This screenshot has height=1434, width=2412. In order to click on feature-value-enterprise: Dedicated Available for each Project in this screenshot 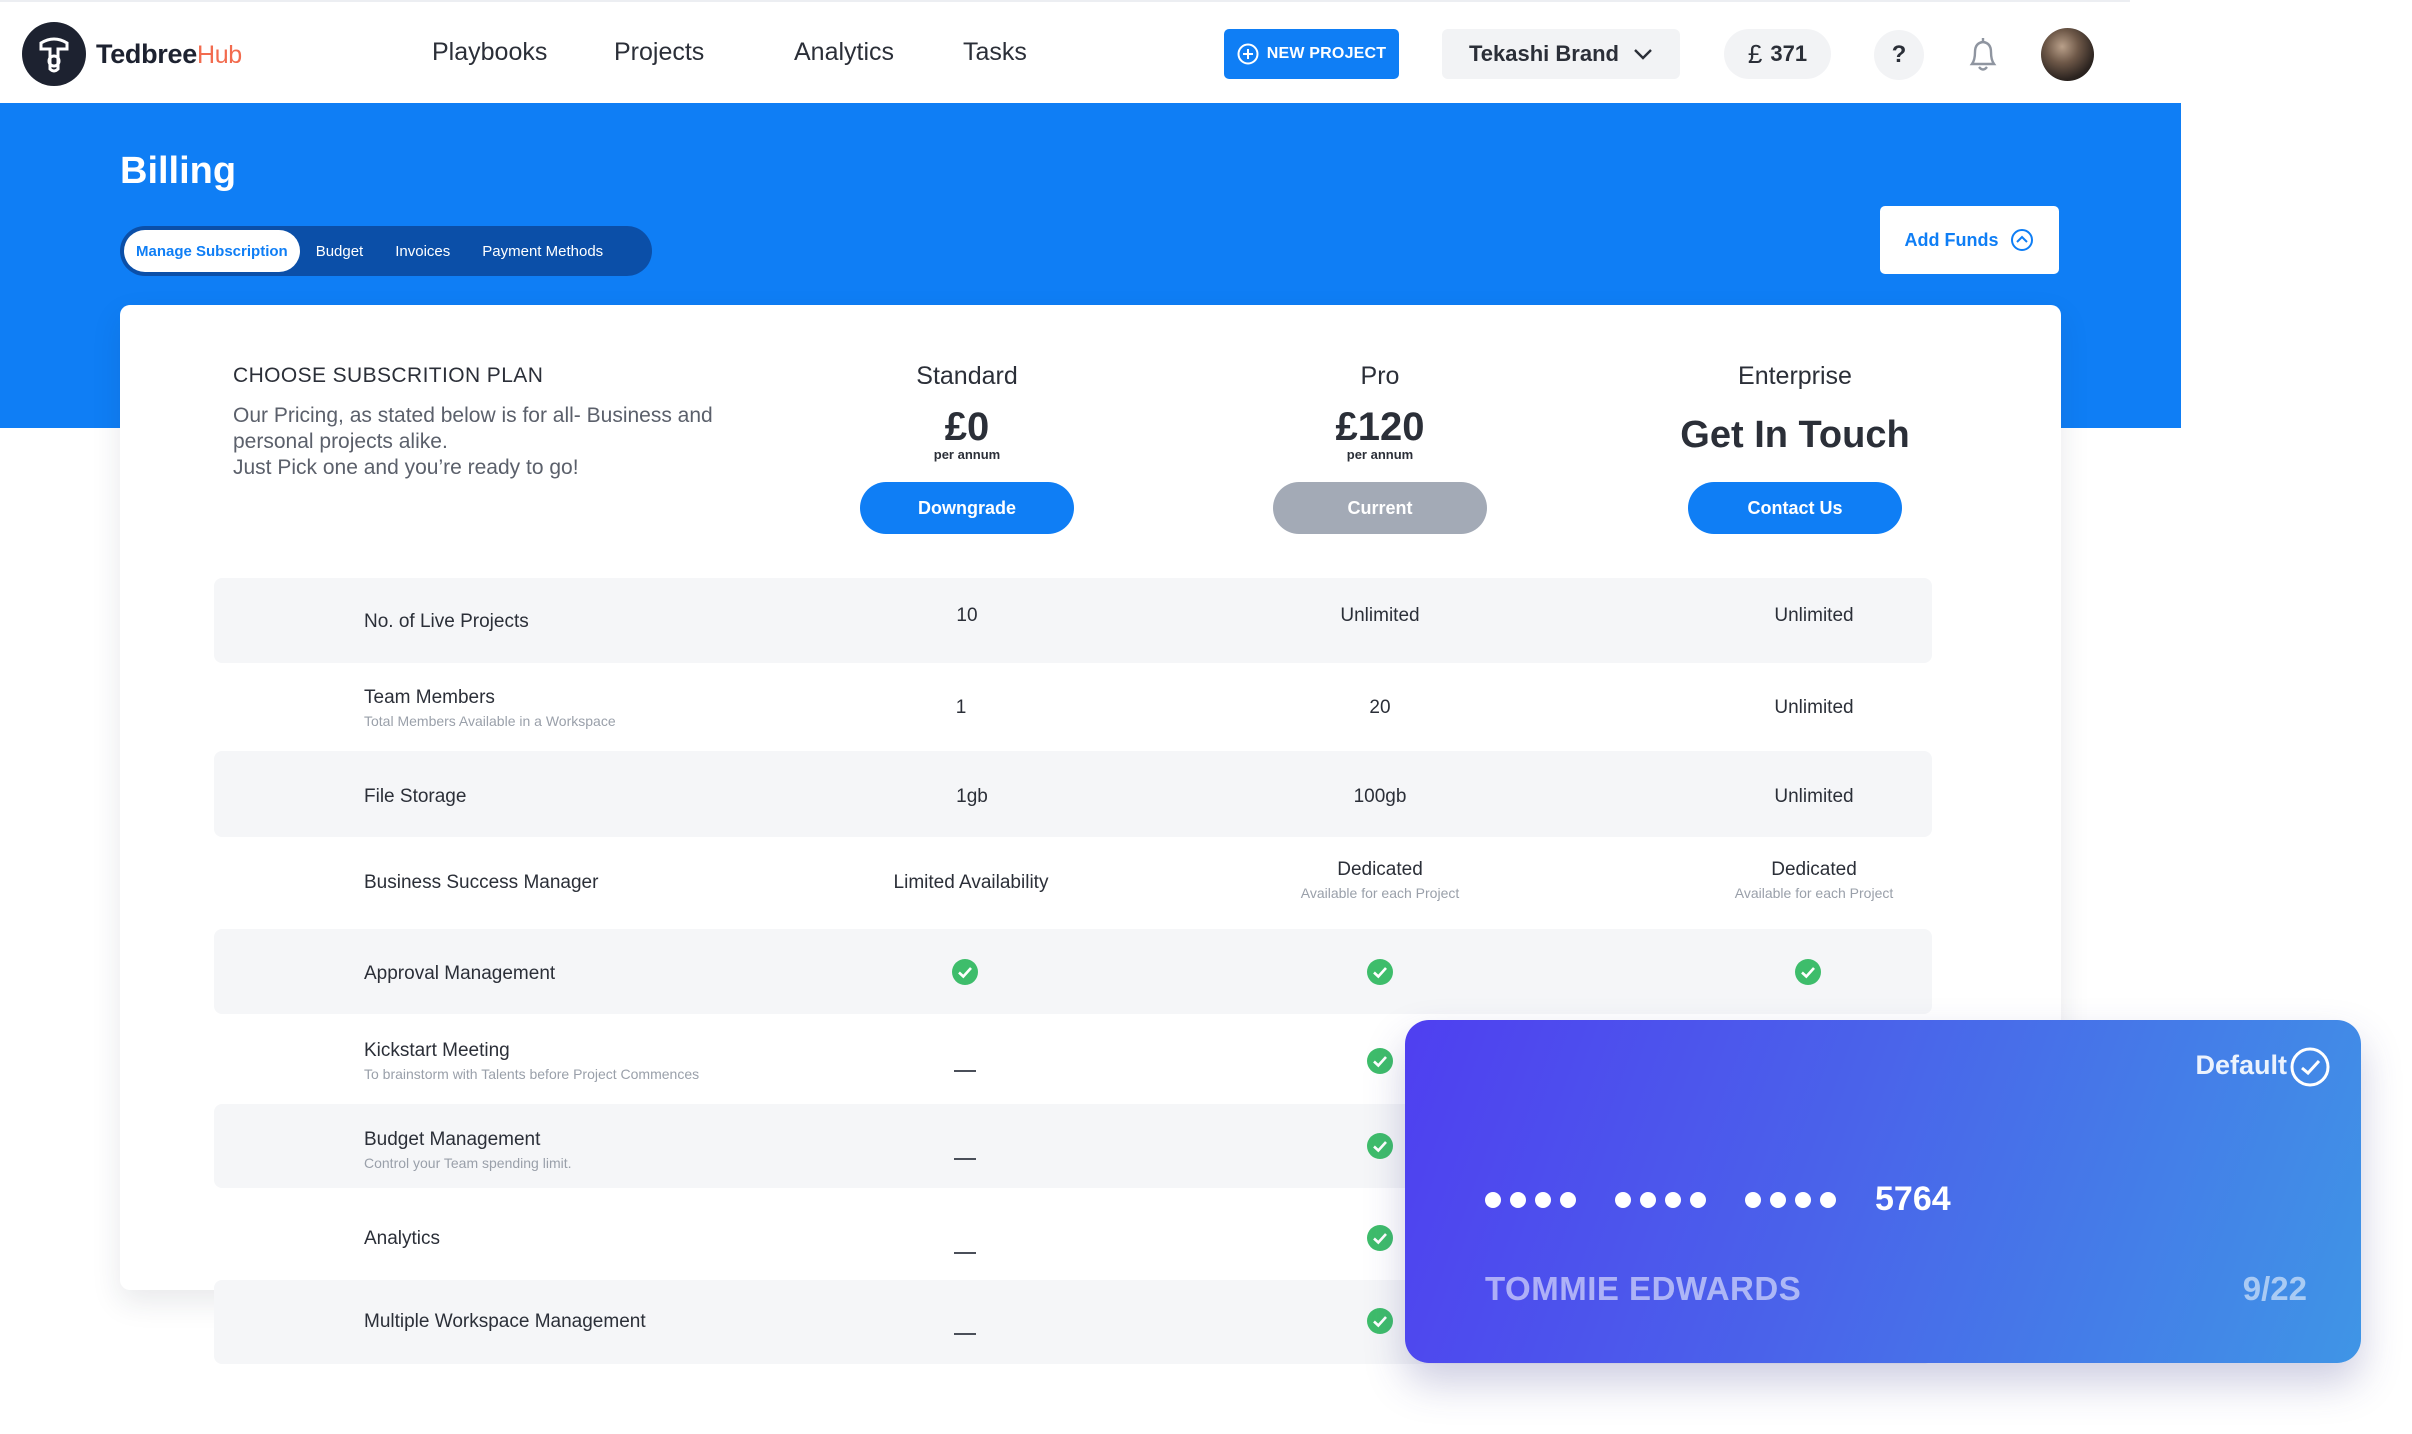, I will do `click(1814, 880)`.